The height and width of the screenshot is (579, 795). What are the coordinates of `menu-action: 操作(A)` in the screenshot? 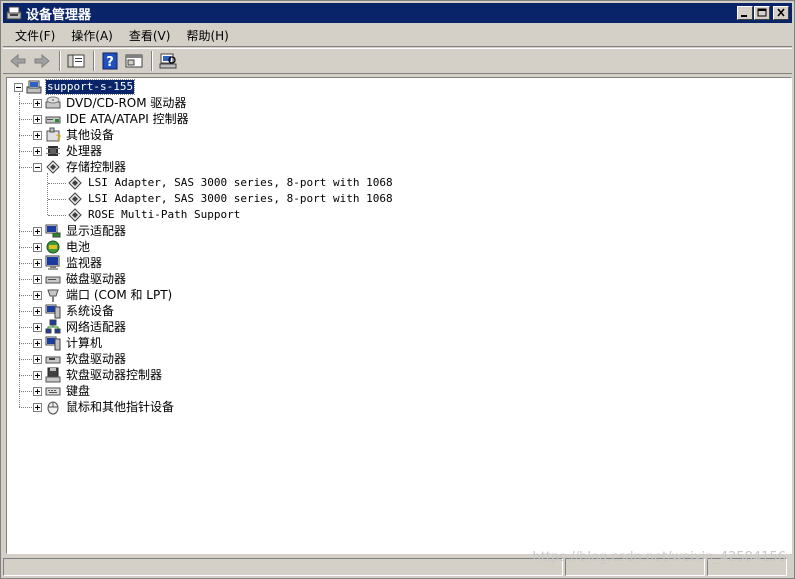 It's located at (92, 35).